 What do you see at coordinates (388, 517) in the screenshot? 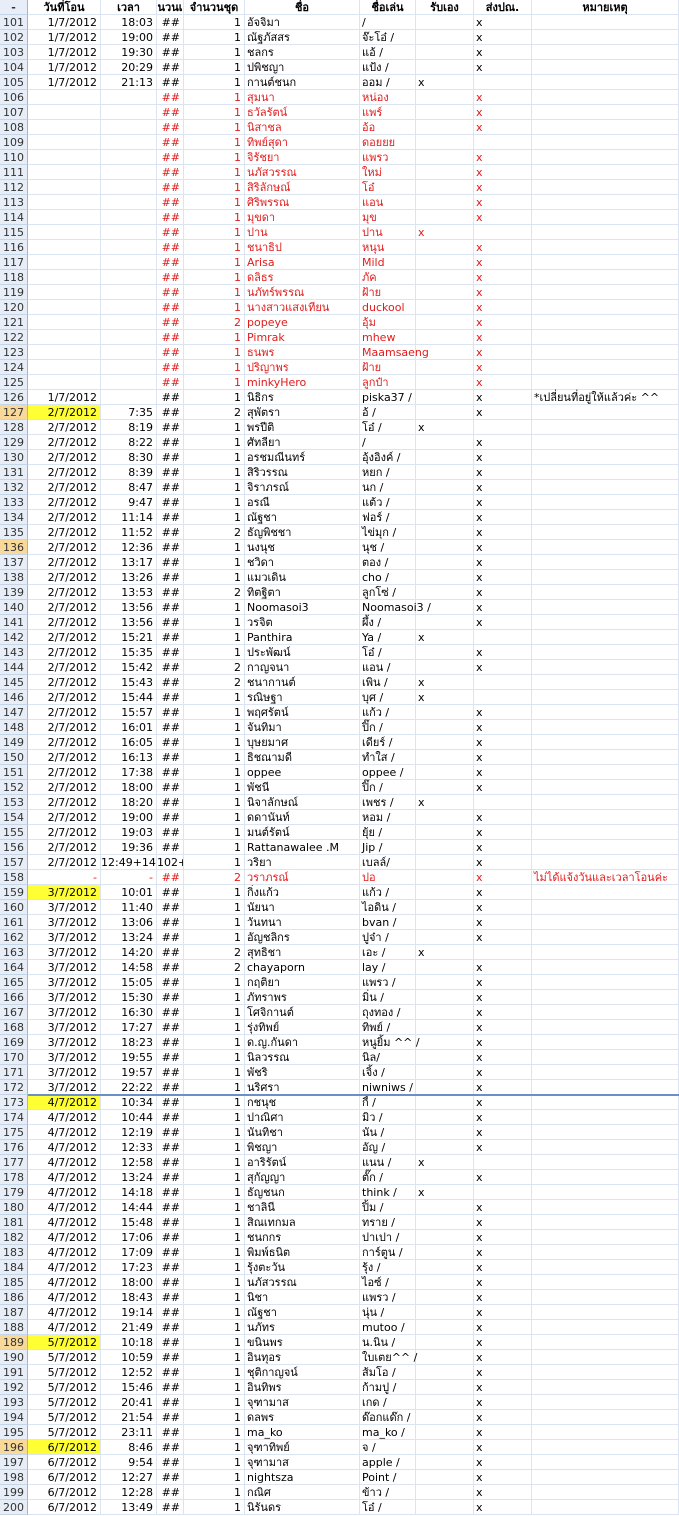
I see `nickname-cell: ฟอร์ /` at bounding box center [388, 517].